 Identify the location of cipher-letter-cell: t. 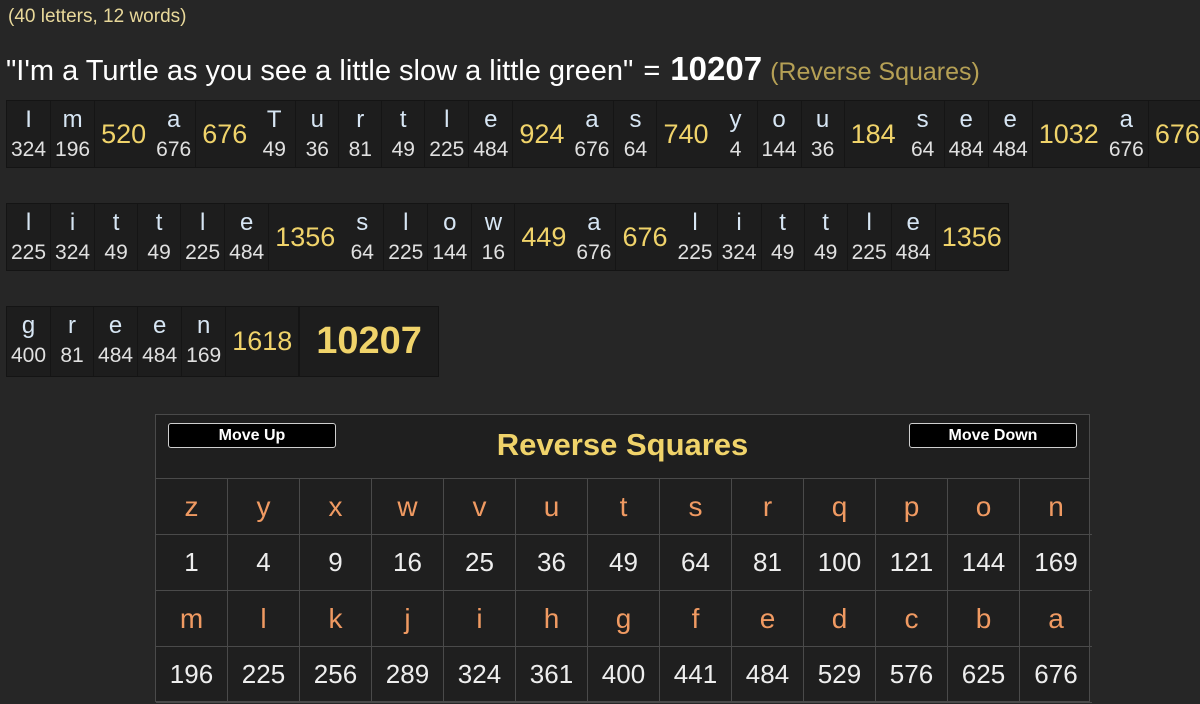
(624, 507).